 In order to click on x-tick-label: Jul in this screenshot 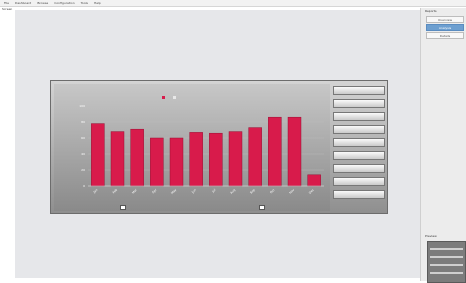, I will do `click(213, 191)`.